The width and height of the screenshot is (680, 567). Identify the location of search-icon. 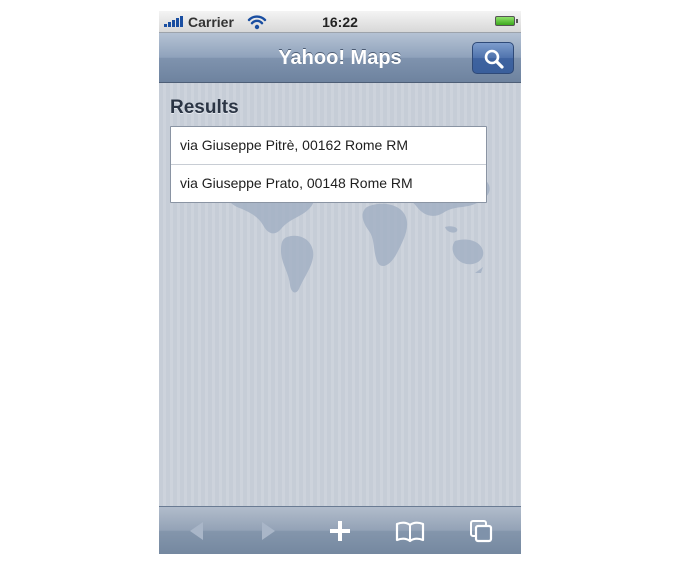
(494, 59).